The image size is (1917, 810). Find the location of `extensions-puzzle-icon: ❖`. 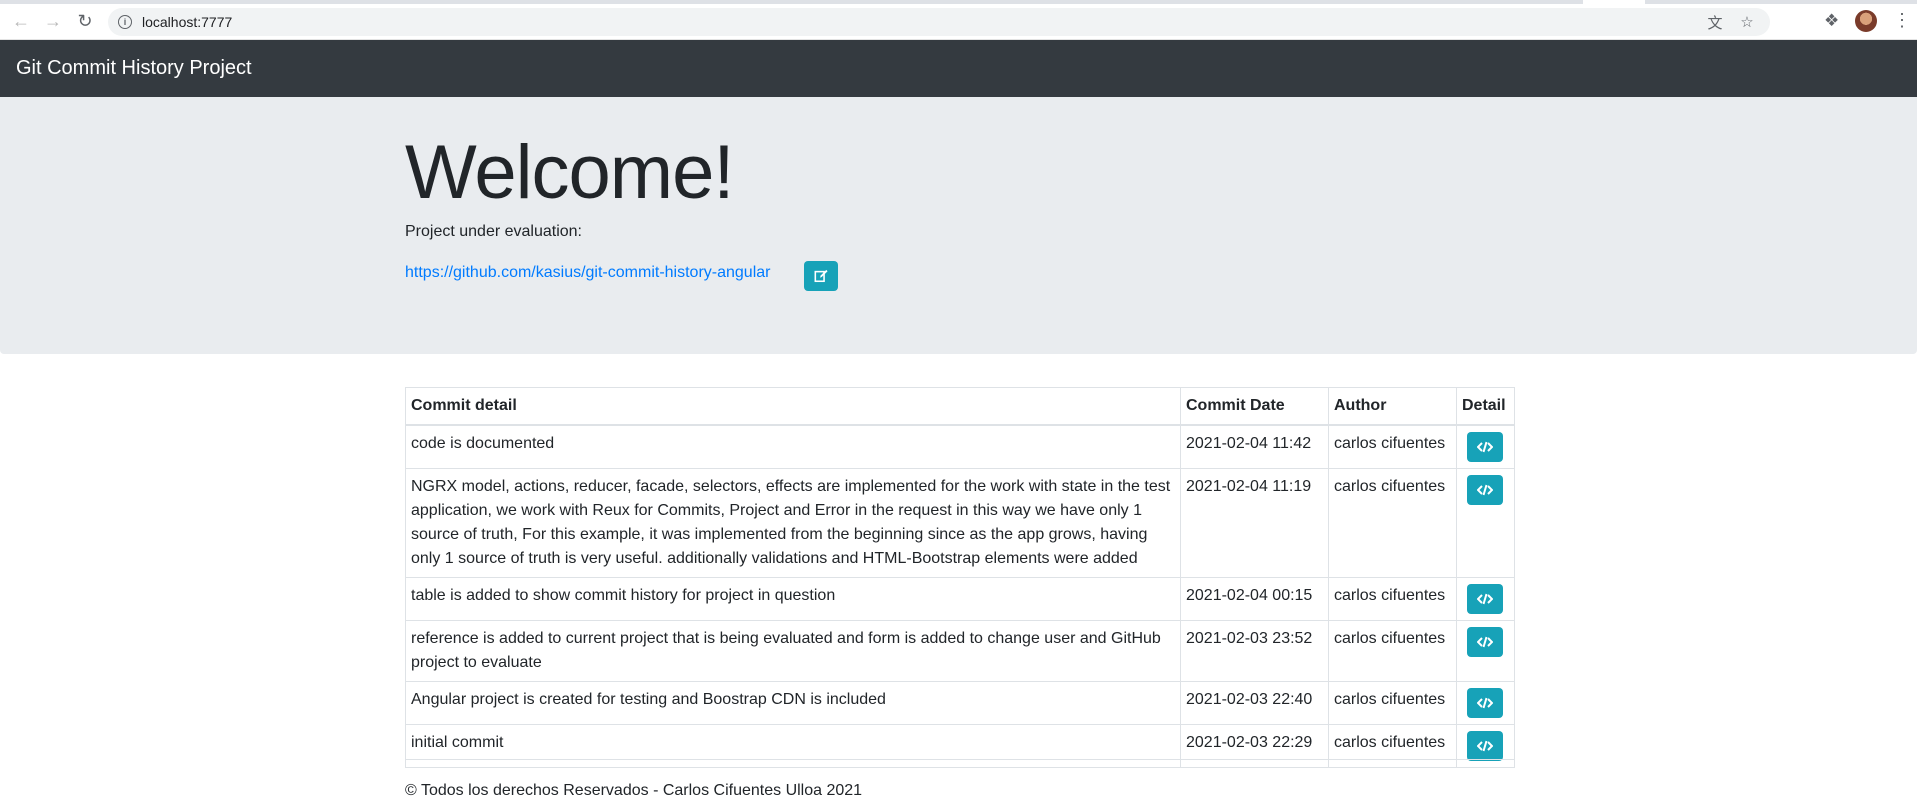

extensions-puzzle-icon: ❖ is located at coordinates (1831, 21).